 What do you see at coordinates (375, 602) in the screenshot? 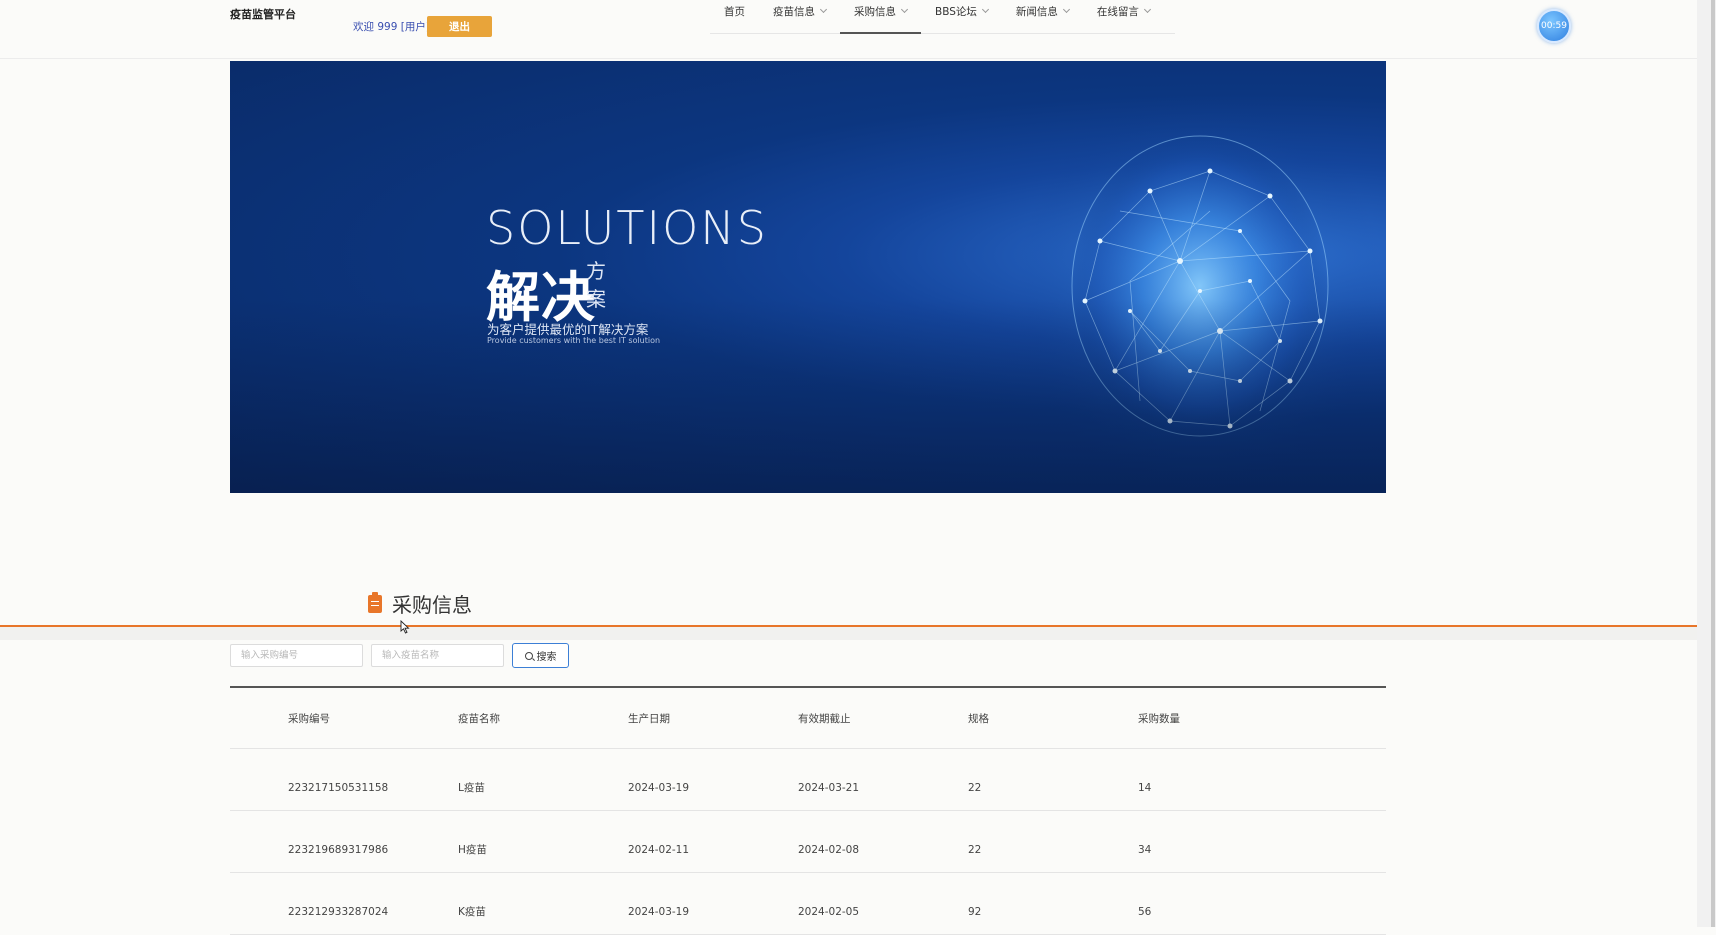
I see `clipboard-icon` at bounding box center [375, 602].